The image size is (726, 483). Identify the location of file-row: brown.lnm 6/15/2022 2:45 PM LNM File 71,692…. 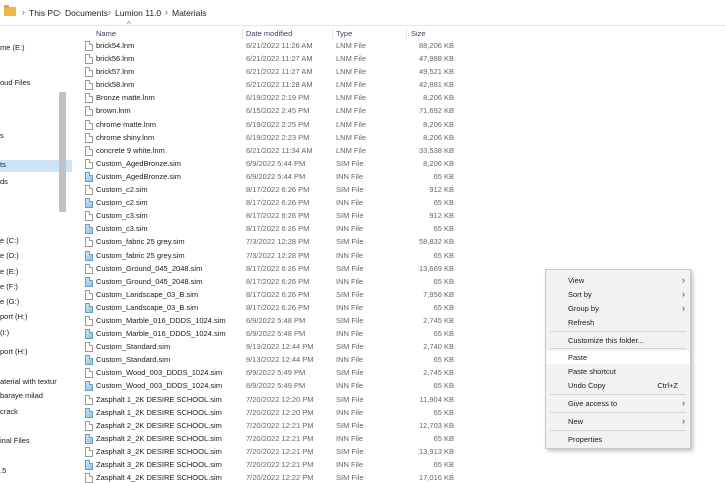
(280, 111).